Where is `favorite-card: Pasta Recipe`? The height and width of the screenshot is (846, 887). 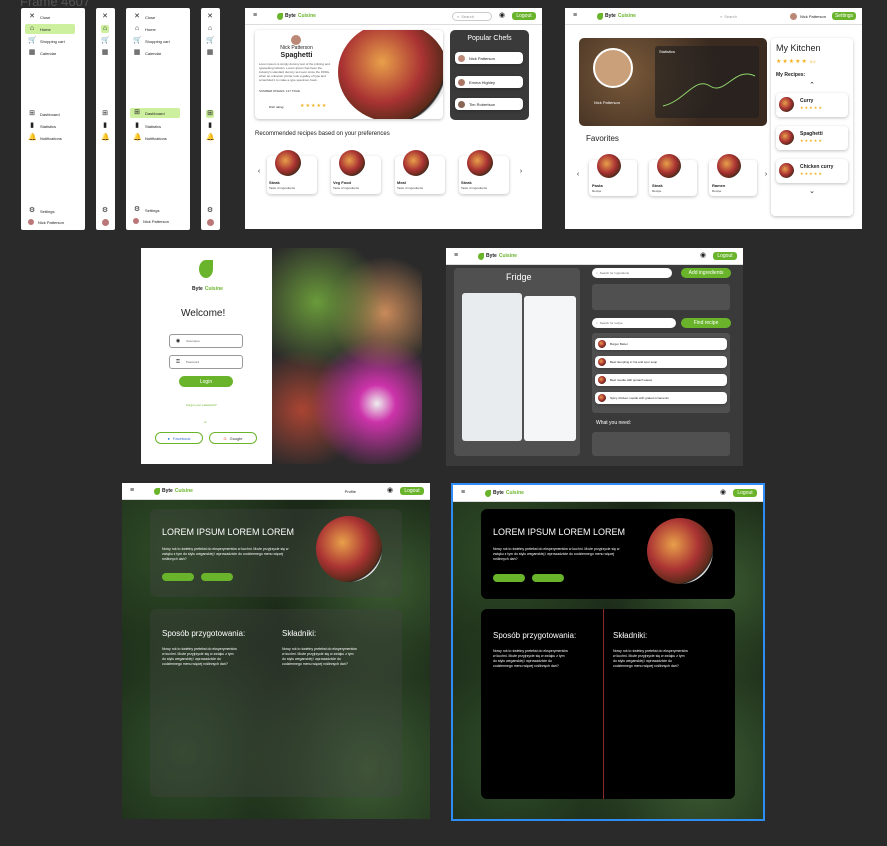 favorite-card: Pasta Recipe is located at coordinates (613, 175).